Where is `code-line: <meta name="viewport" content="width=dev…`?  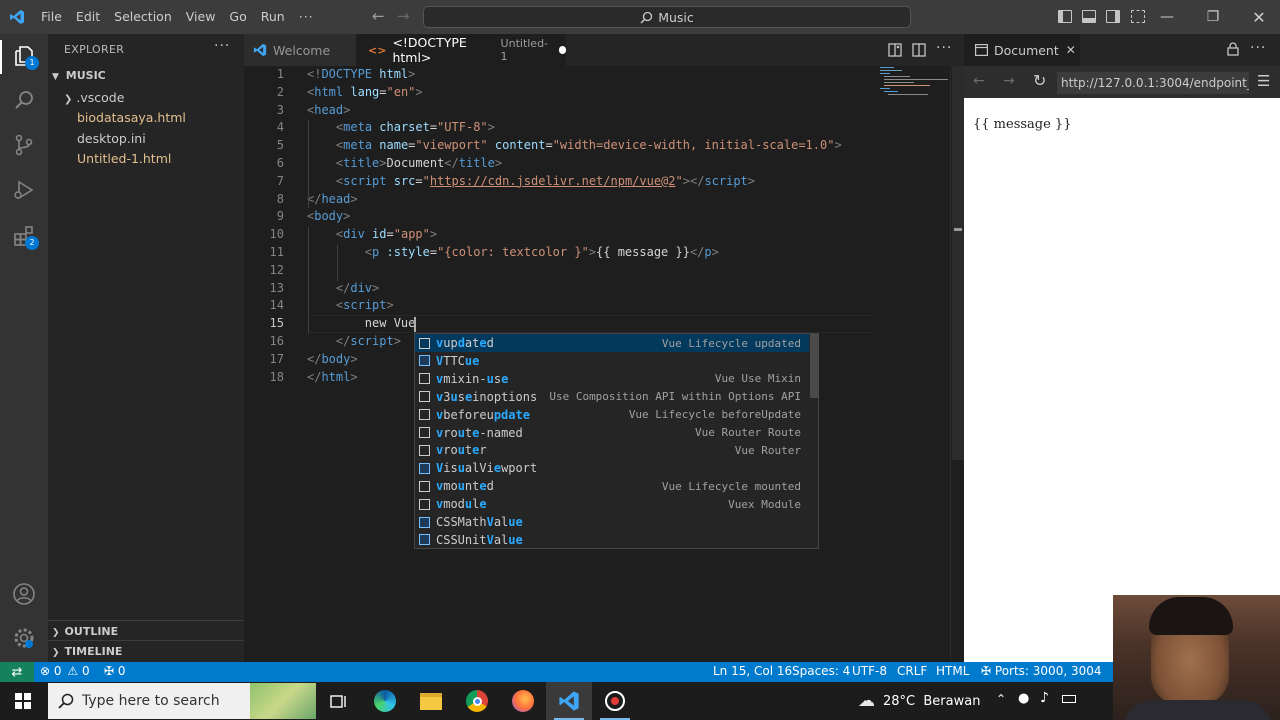
code-line: <meta name="viewport" content="width=dev… is located at coordinates (574, 145).